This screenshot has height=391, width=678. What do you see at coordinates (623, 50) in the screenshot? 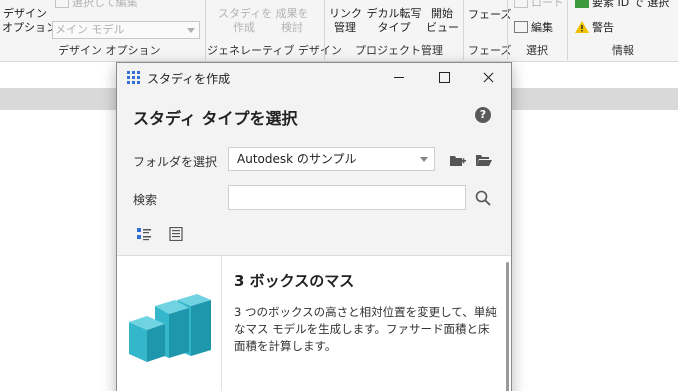
I see `group-label-info: 情報` at bounding box center [623, 50].